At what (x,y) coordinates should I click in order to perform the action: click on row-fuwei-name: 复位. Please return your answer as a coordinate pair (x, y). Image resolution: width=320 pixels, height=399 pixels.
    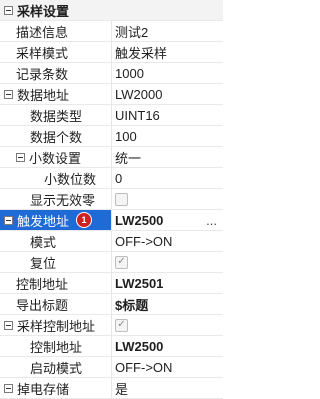
    Looking at the image, I should click on (55, 262).